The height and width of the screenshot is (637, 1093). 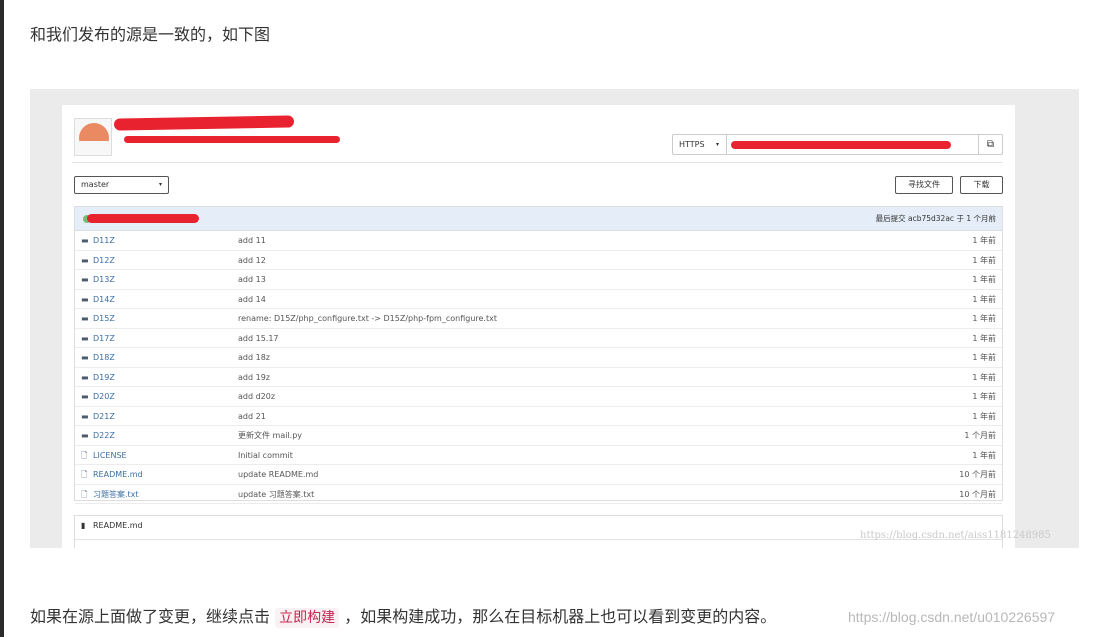 What do you see at coordinates (252, 279) in the screenshot?
I see `commit-message: add 13` at bounding box center [252, 279].